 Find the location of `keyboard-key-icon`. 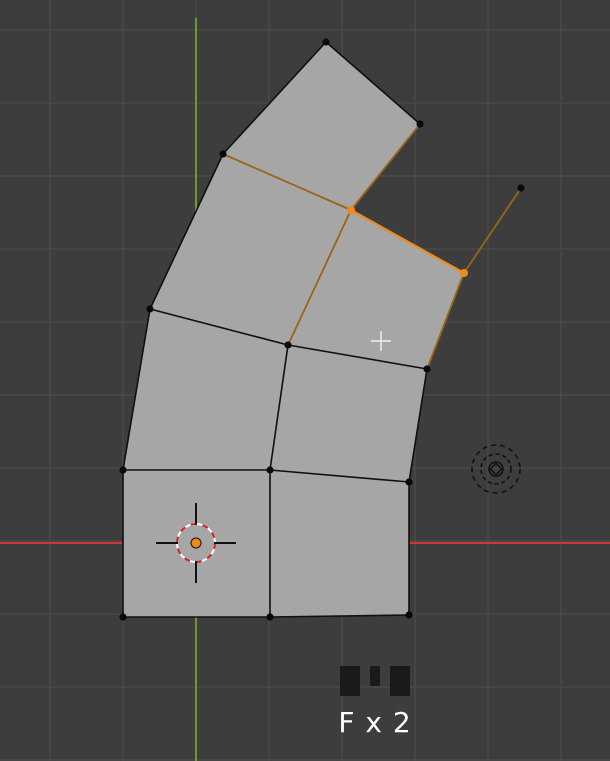

keyboard-key-icon is located at coordinates (375, 681).